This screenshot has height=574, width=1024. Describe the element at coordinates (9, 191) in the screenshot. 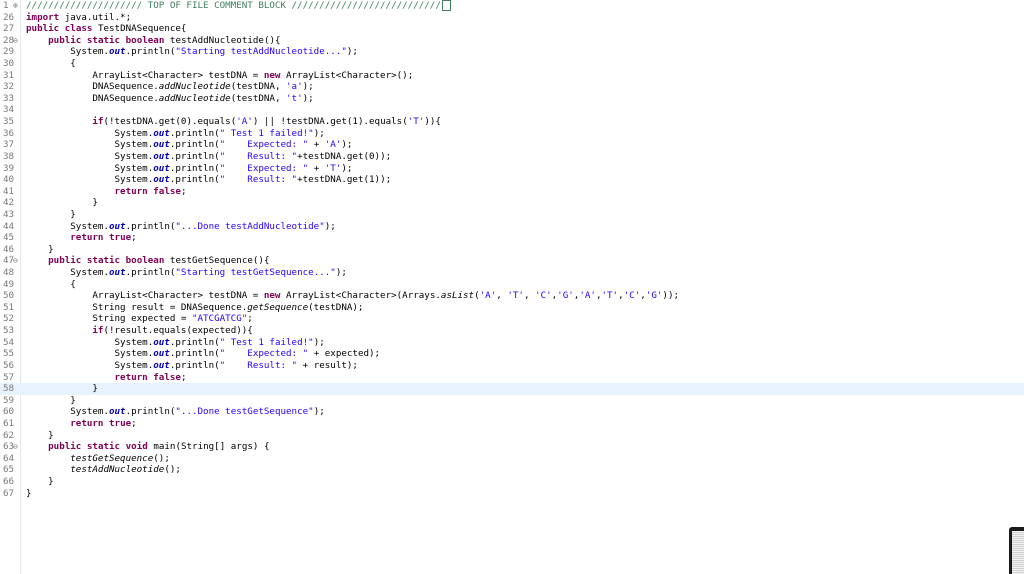

I see `line-number: 41` at that location.